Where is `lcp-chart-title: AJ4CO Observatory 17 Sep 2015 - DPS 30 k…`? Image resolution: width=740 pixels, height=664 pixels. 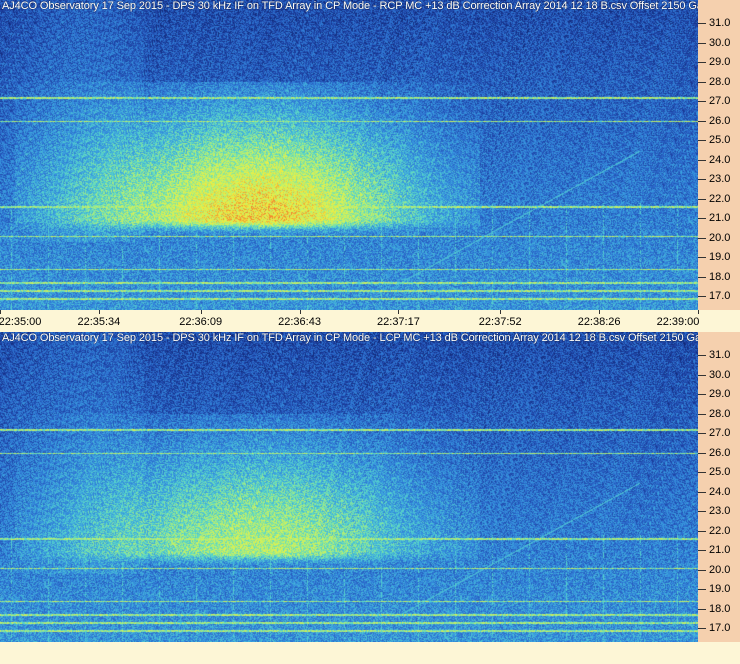 lcp-chart-title: AJ4CO Observatory 17 Sep 2015 - DPS 30 k… is located at coordinates (350, 338).